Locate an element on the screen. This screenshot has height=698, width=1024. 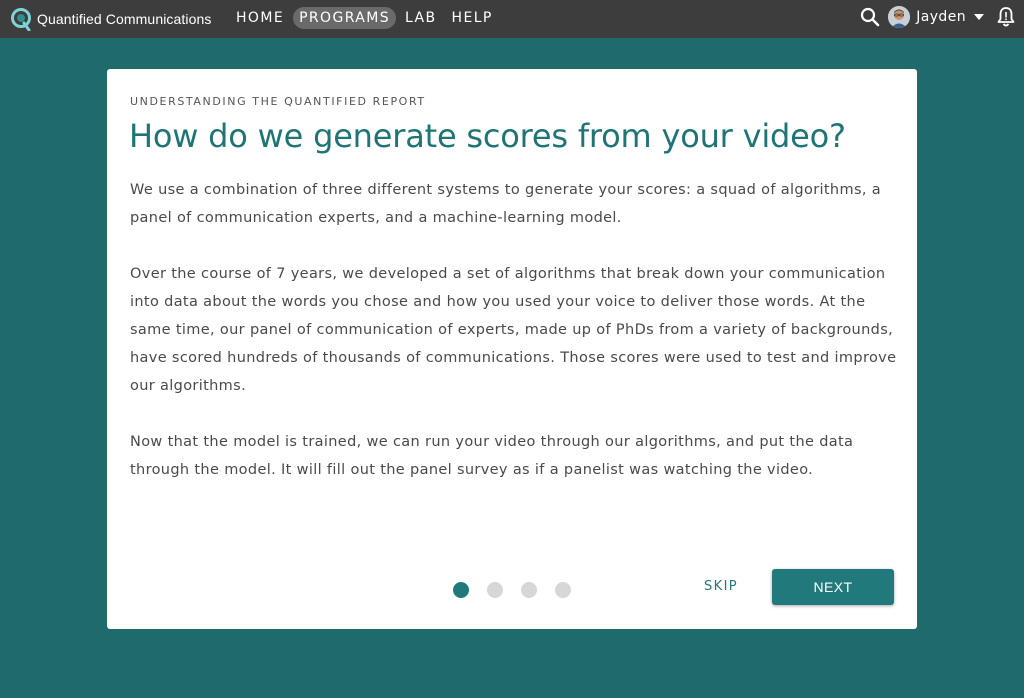
header-tools: Jayden is located at coordinates (938, 17).